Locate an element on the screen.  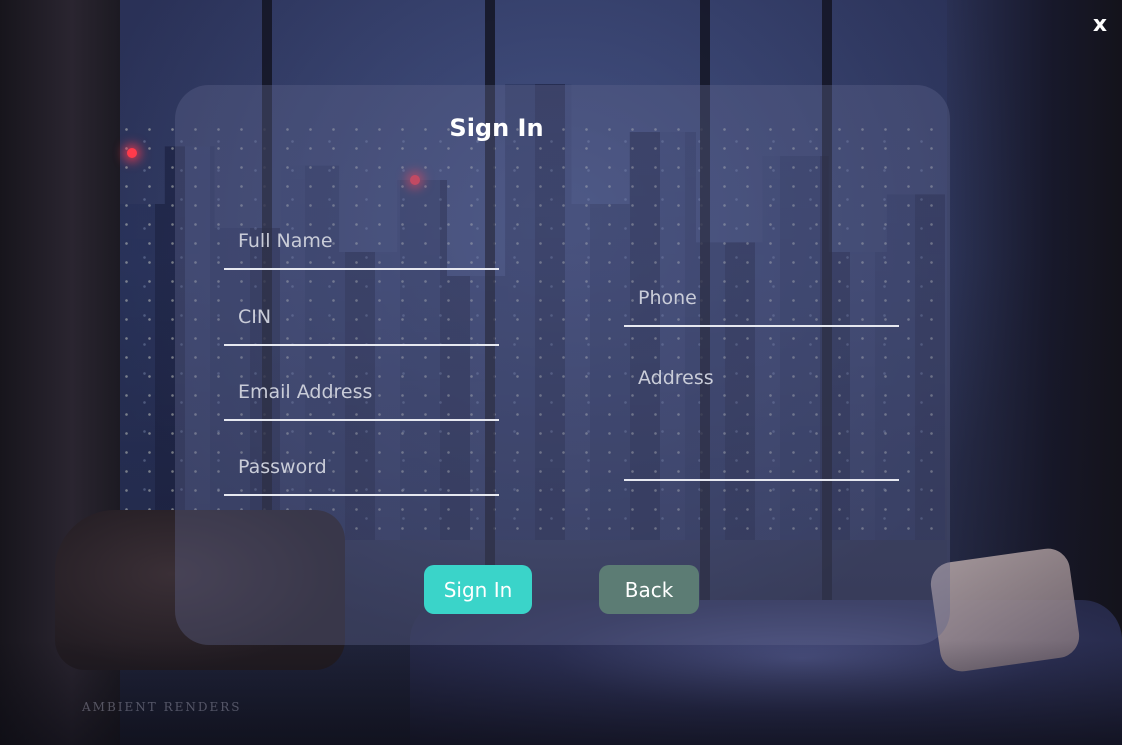
back-button: Back is located at coordinates (649, 589).